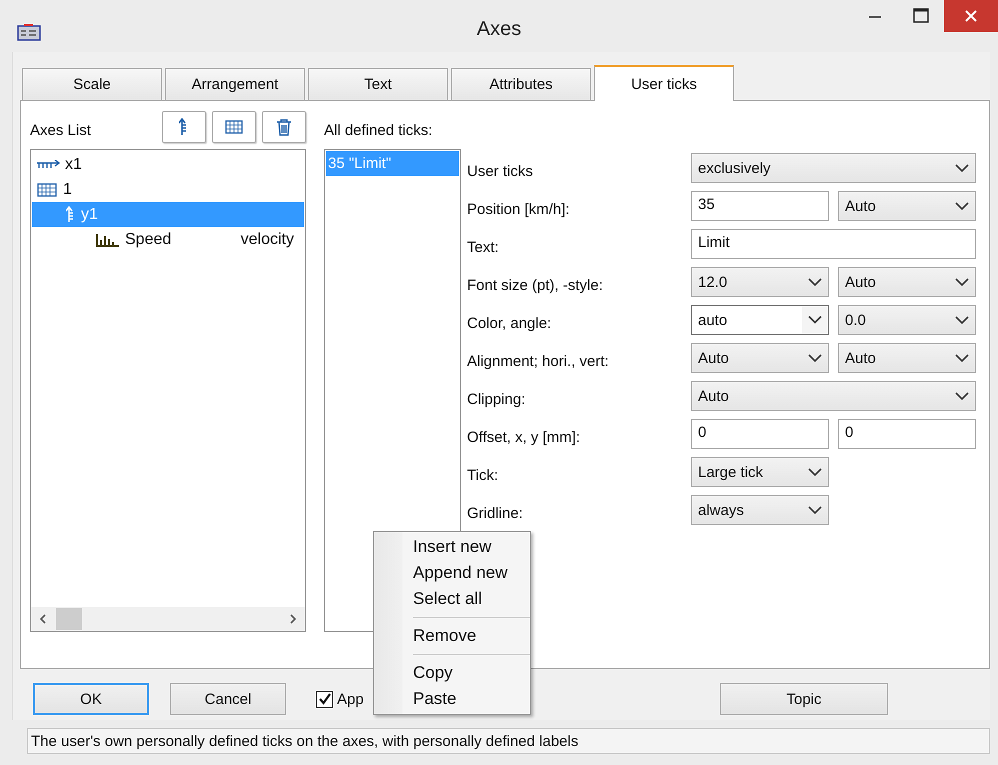 The width and height of the screenshot is (998, 765). What do you see at coordinates (664, 83) in the screenshot?
I see `tab: User ticks` at bounding box center [664, 83].